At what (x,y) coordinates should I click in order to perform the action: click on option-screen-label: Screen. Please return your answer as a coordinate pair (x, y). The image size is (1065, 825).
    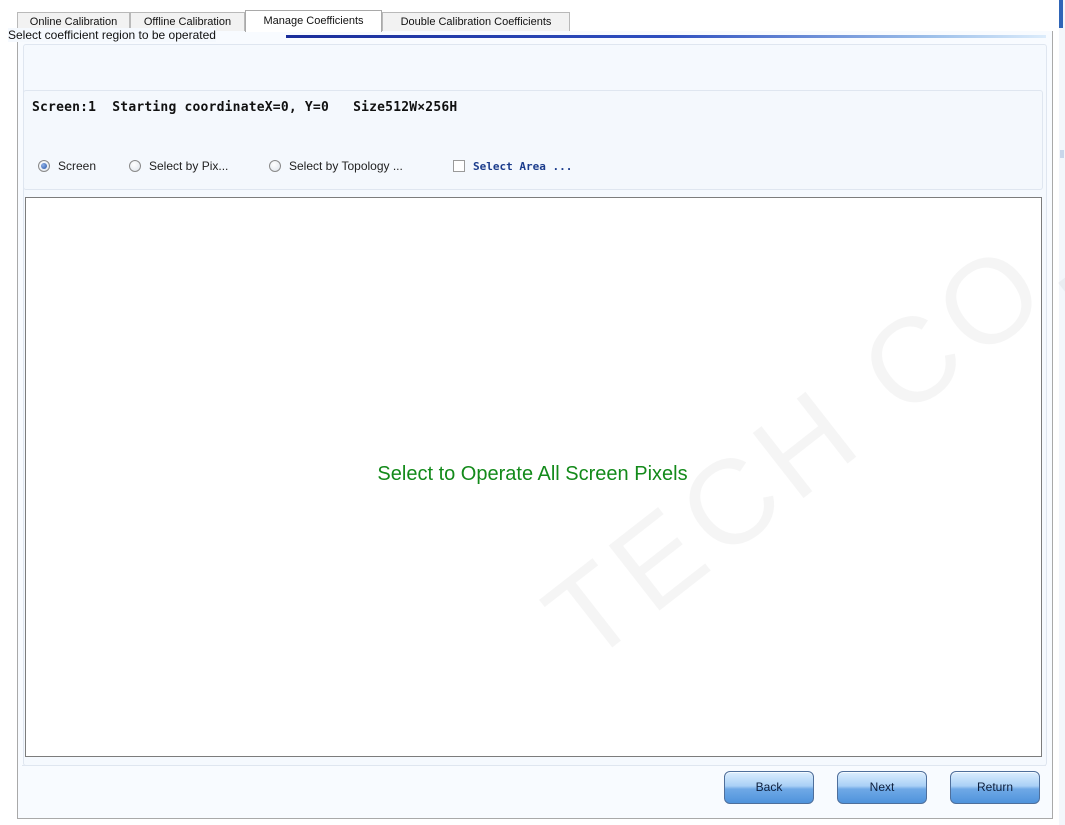
    Looking at the image, I should click on (77, 166).